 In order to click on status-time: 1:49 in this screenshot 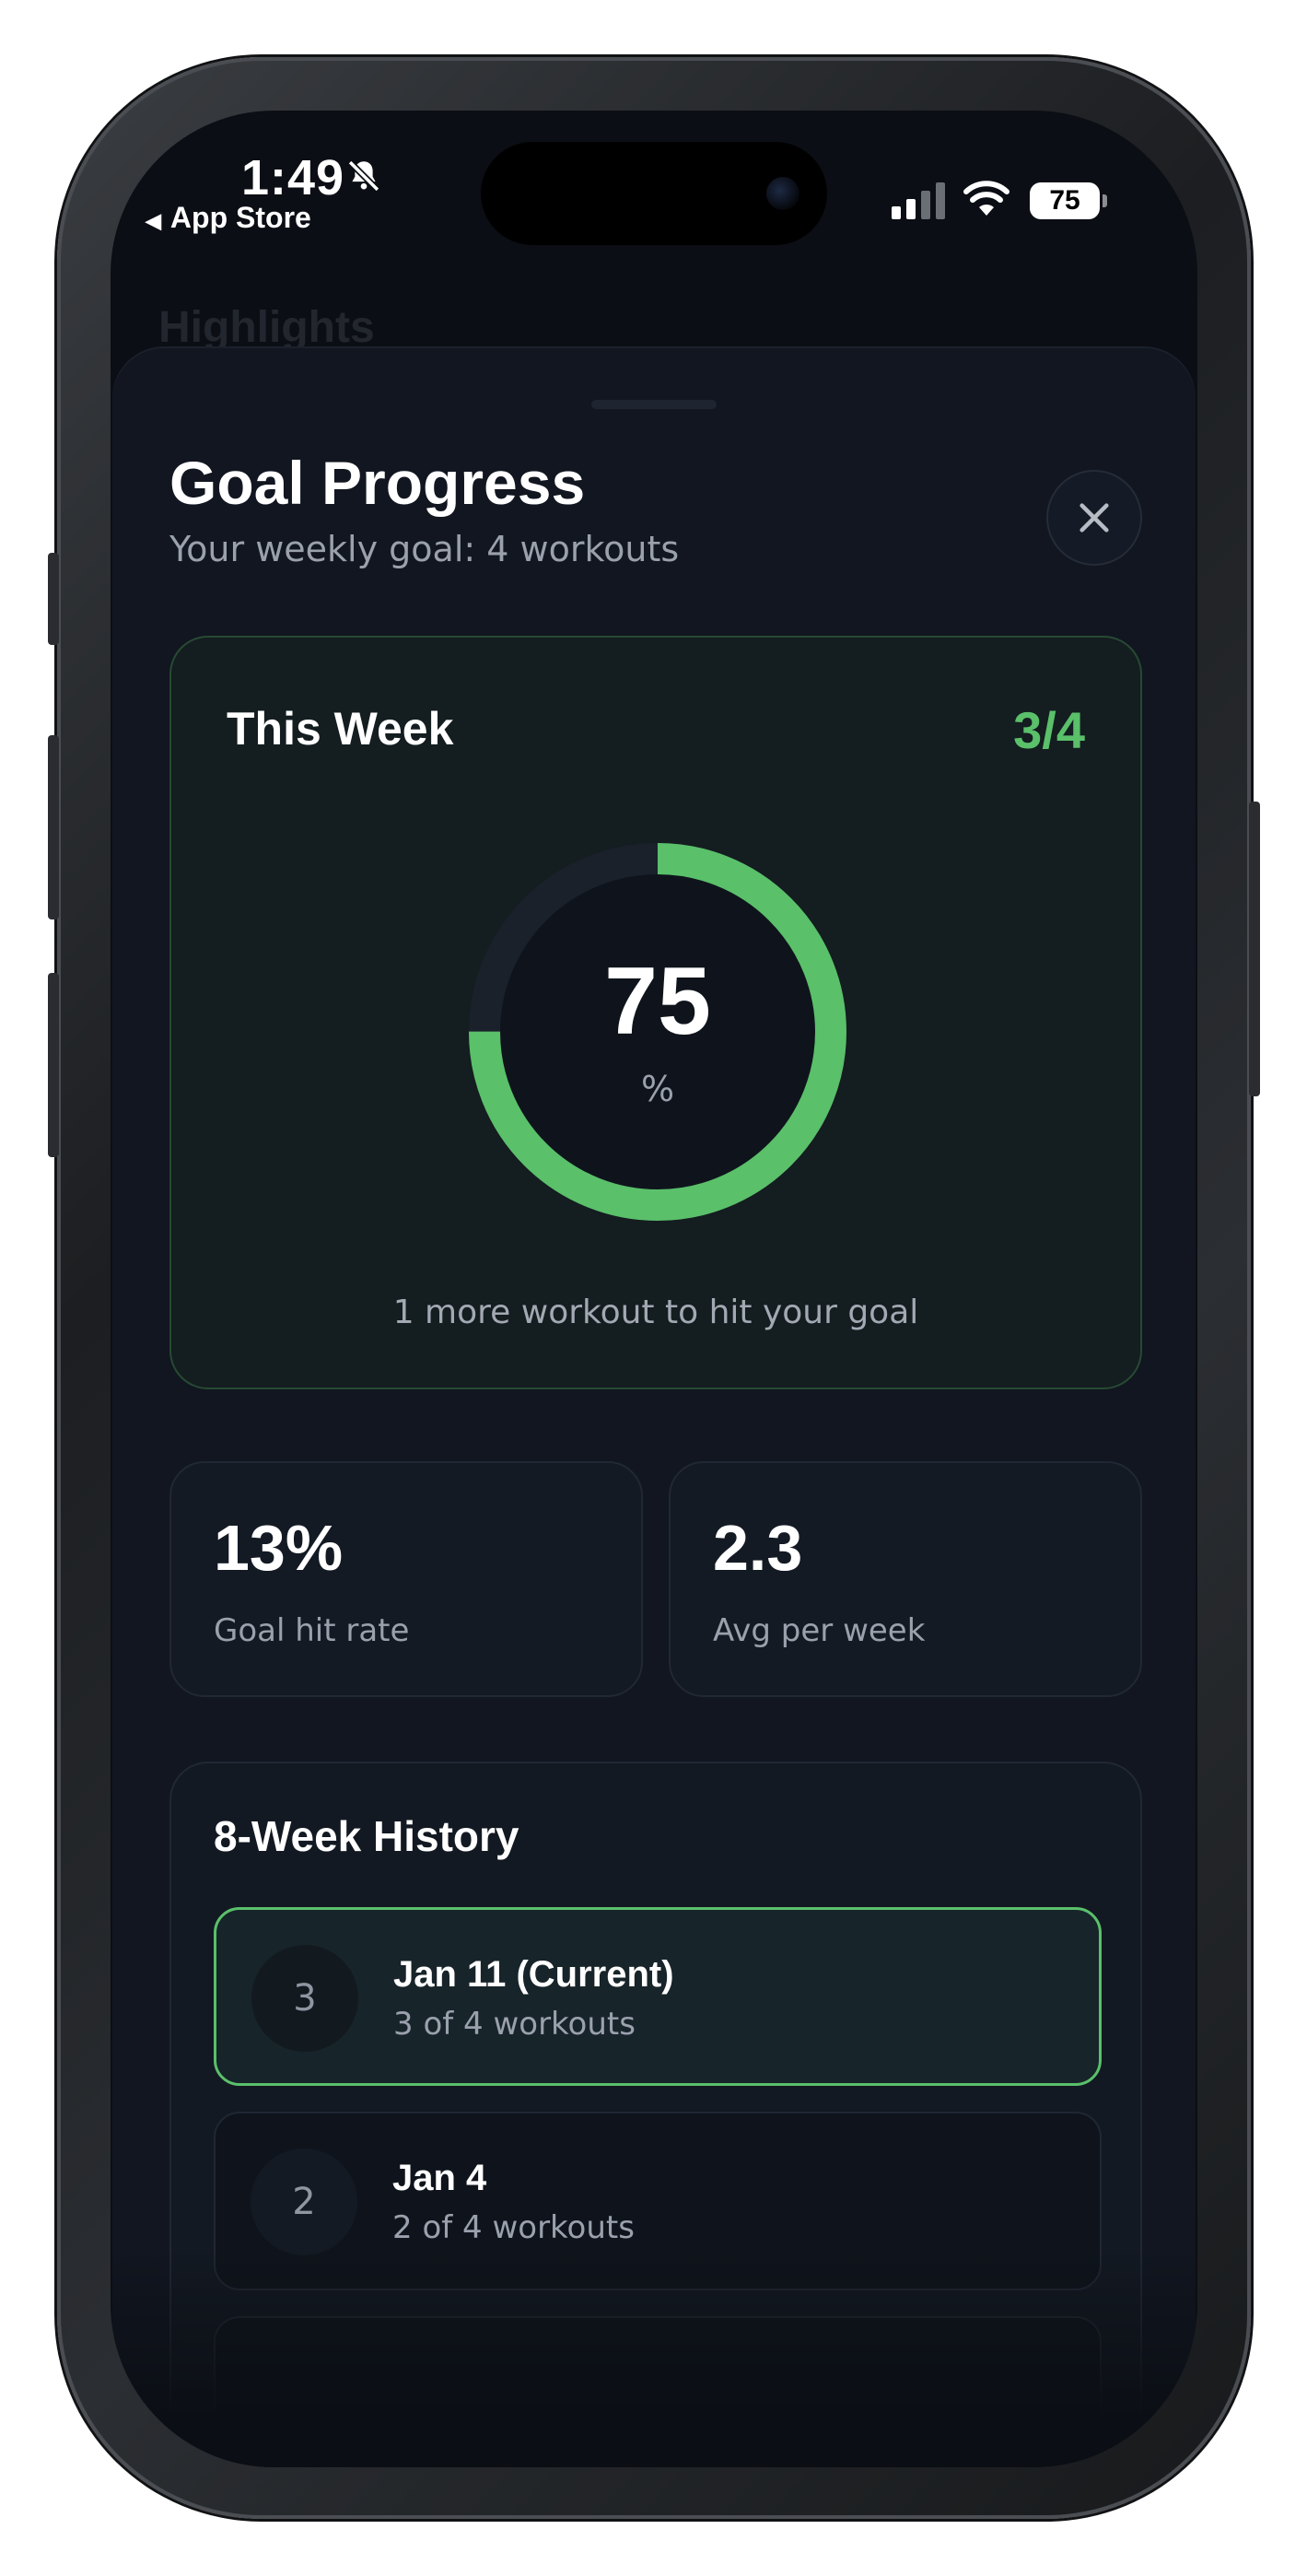, I will do `click(293, 177)`.